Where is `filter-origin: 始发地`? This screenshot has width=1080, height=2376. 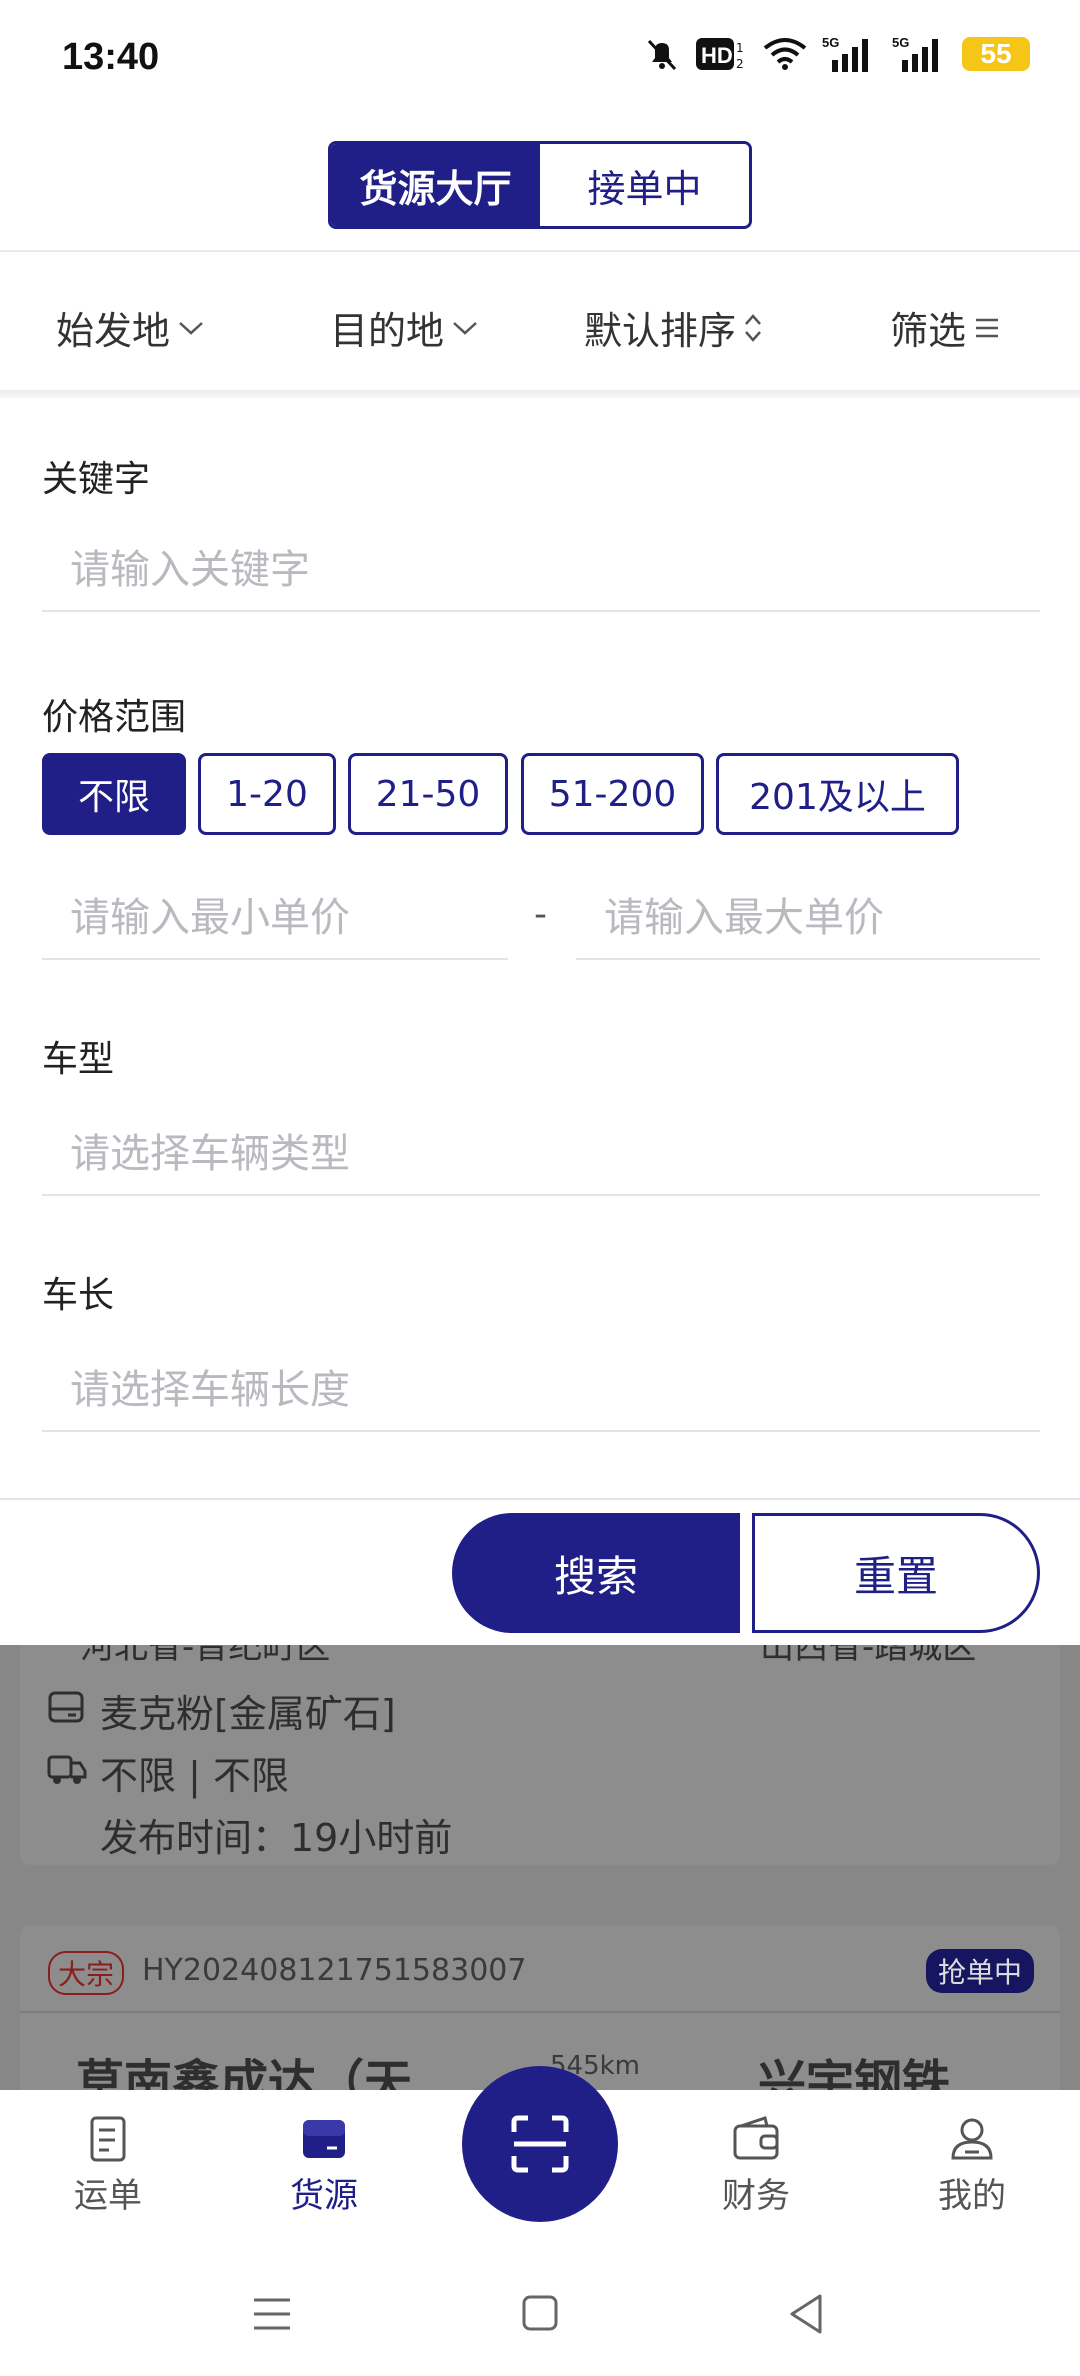 filter-origin: 始发地 is located at coordinates (131, 327).